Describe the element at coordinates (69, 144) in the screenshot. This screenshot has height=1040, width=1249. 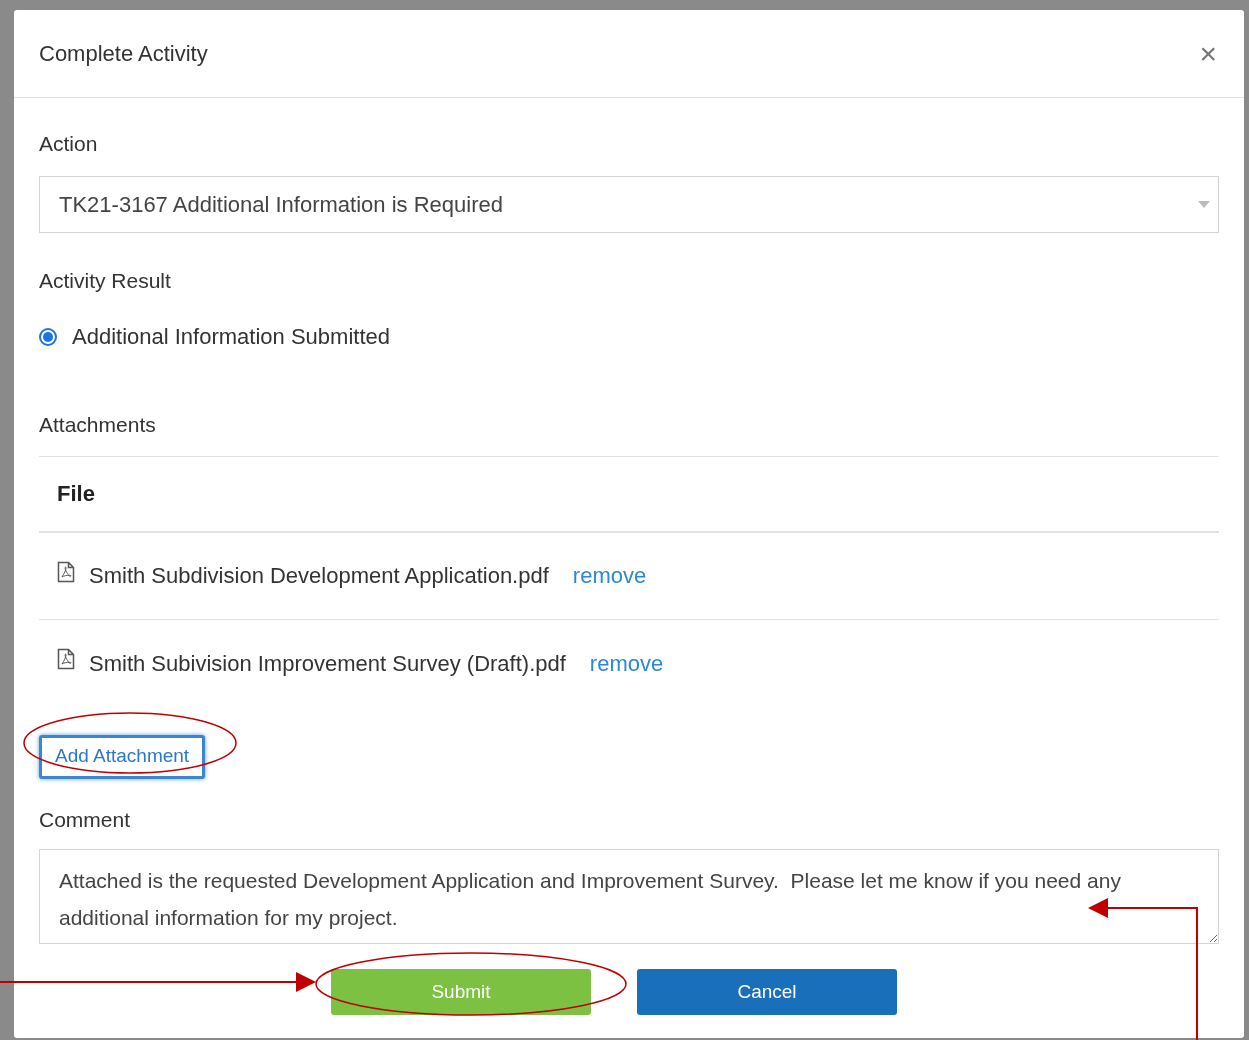
I see `field-label: Action` at that location.